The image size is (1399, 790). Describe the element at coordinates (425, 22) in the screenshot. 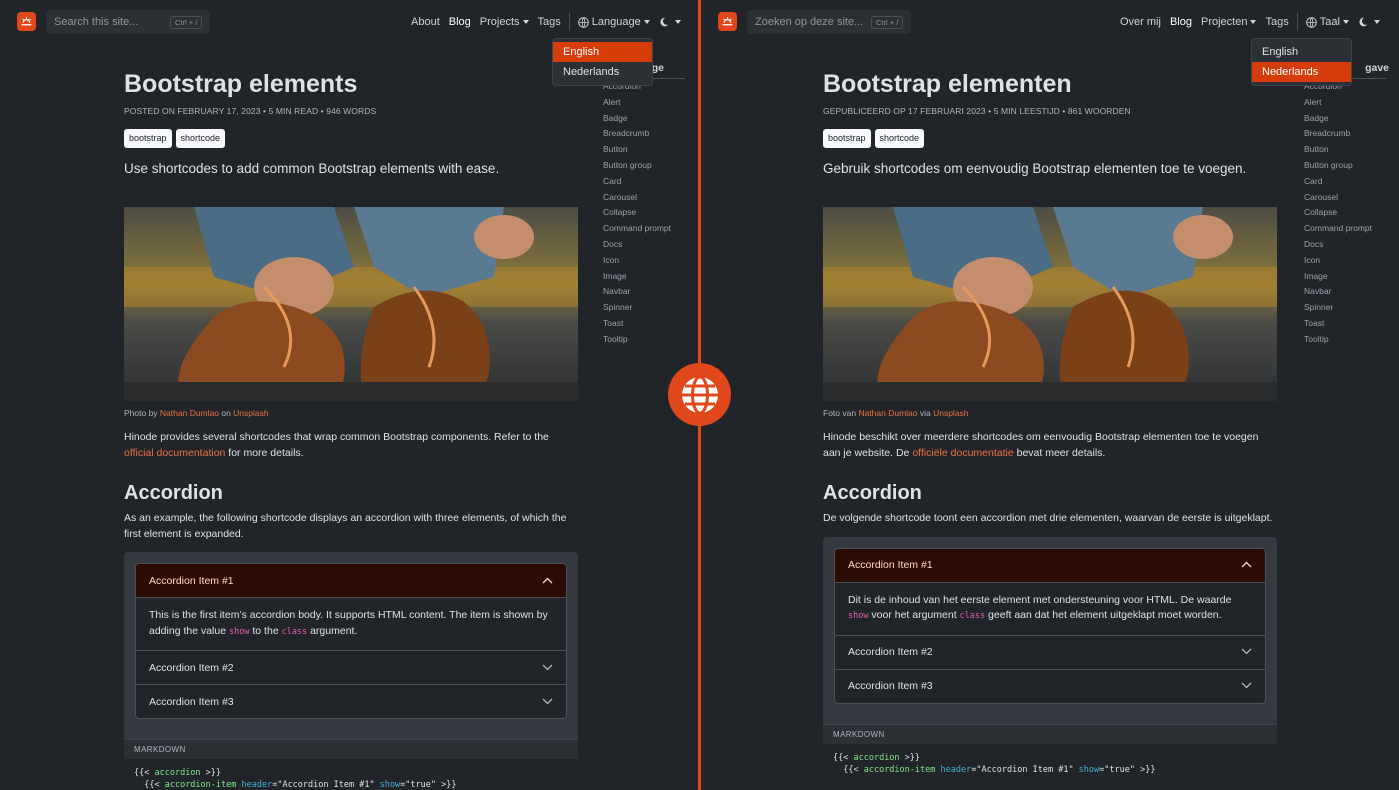

I see `nav-about: About` at that location.